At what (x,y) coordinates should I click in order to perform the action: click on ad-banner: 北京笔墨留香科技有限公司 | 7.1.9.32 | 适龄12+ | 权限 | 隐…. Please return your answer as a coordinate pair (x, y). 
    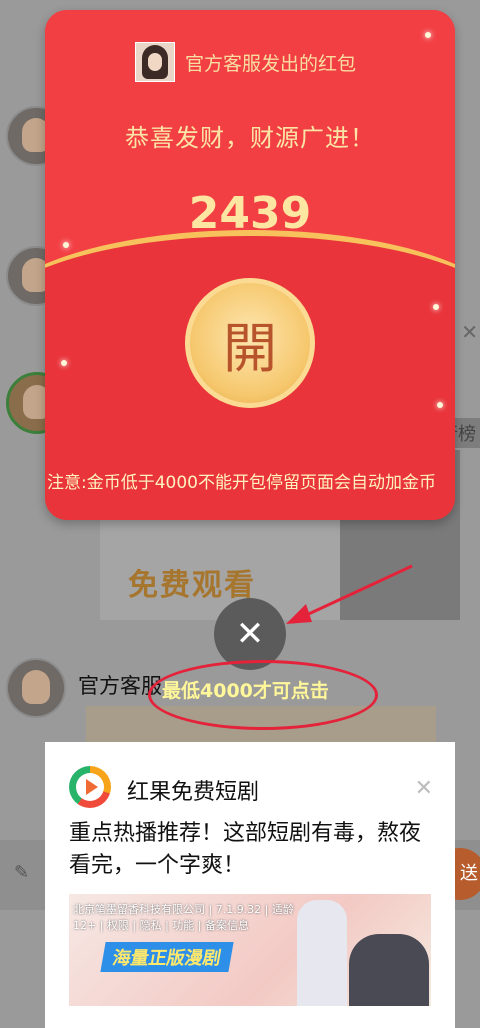
    Looking at the image, I should click on (250, 950).